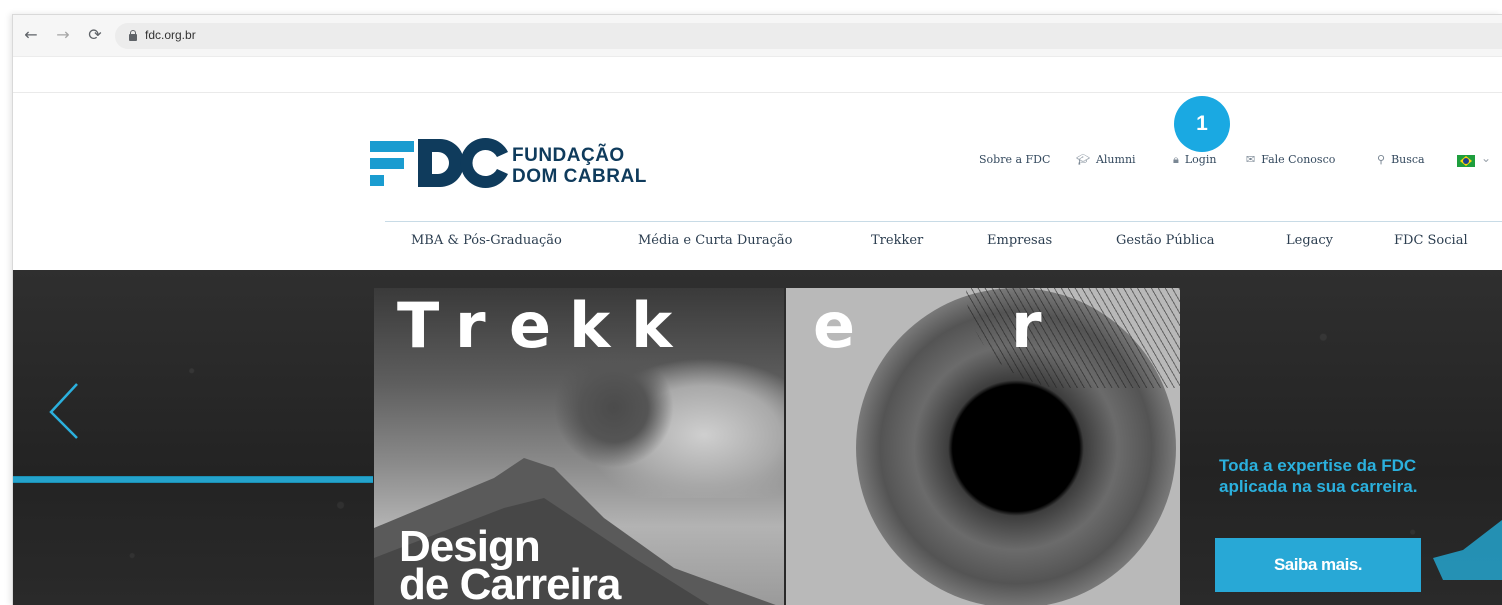  I want to click on step-badge: 1, so click(1202, 124).